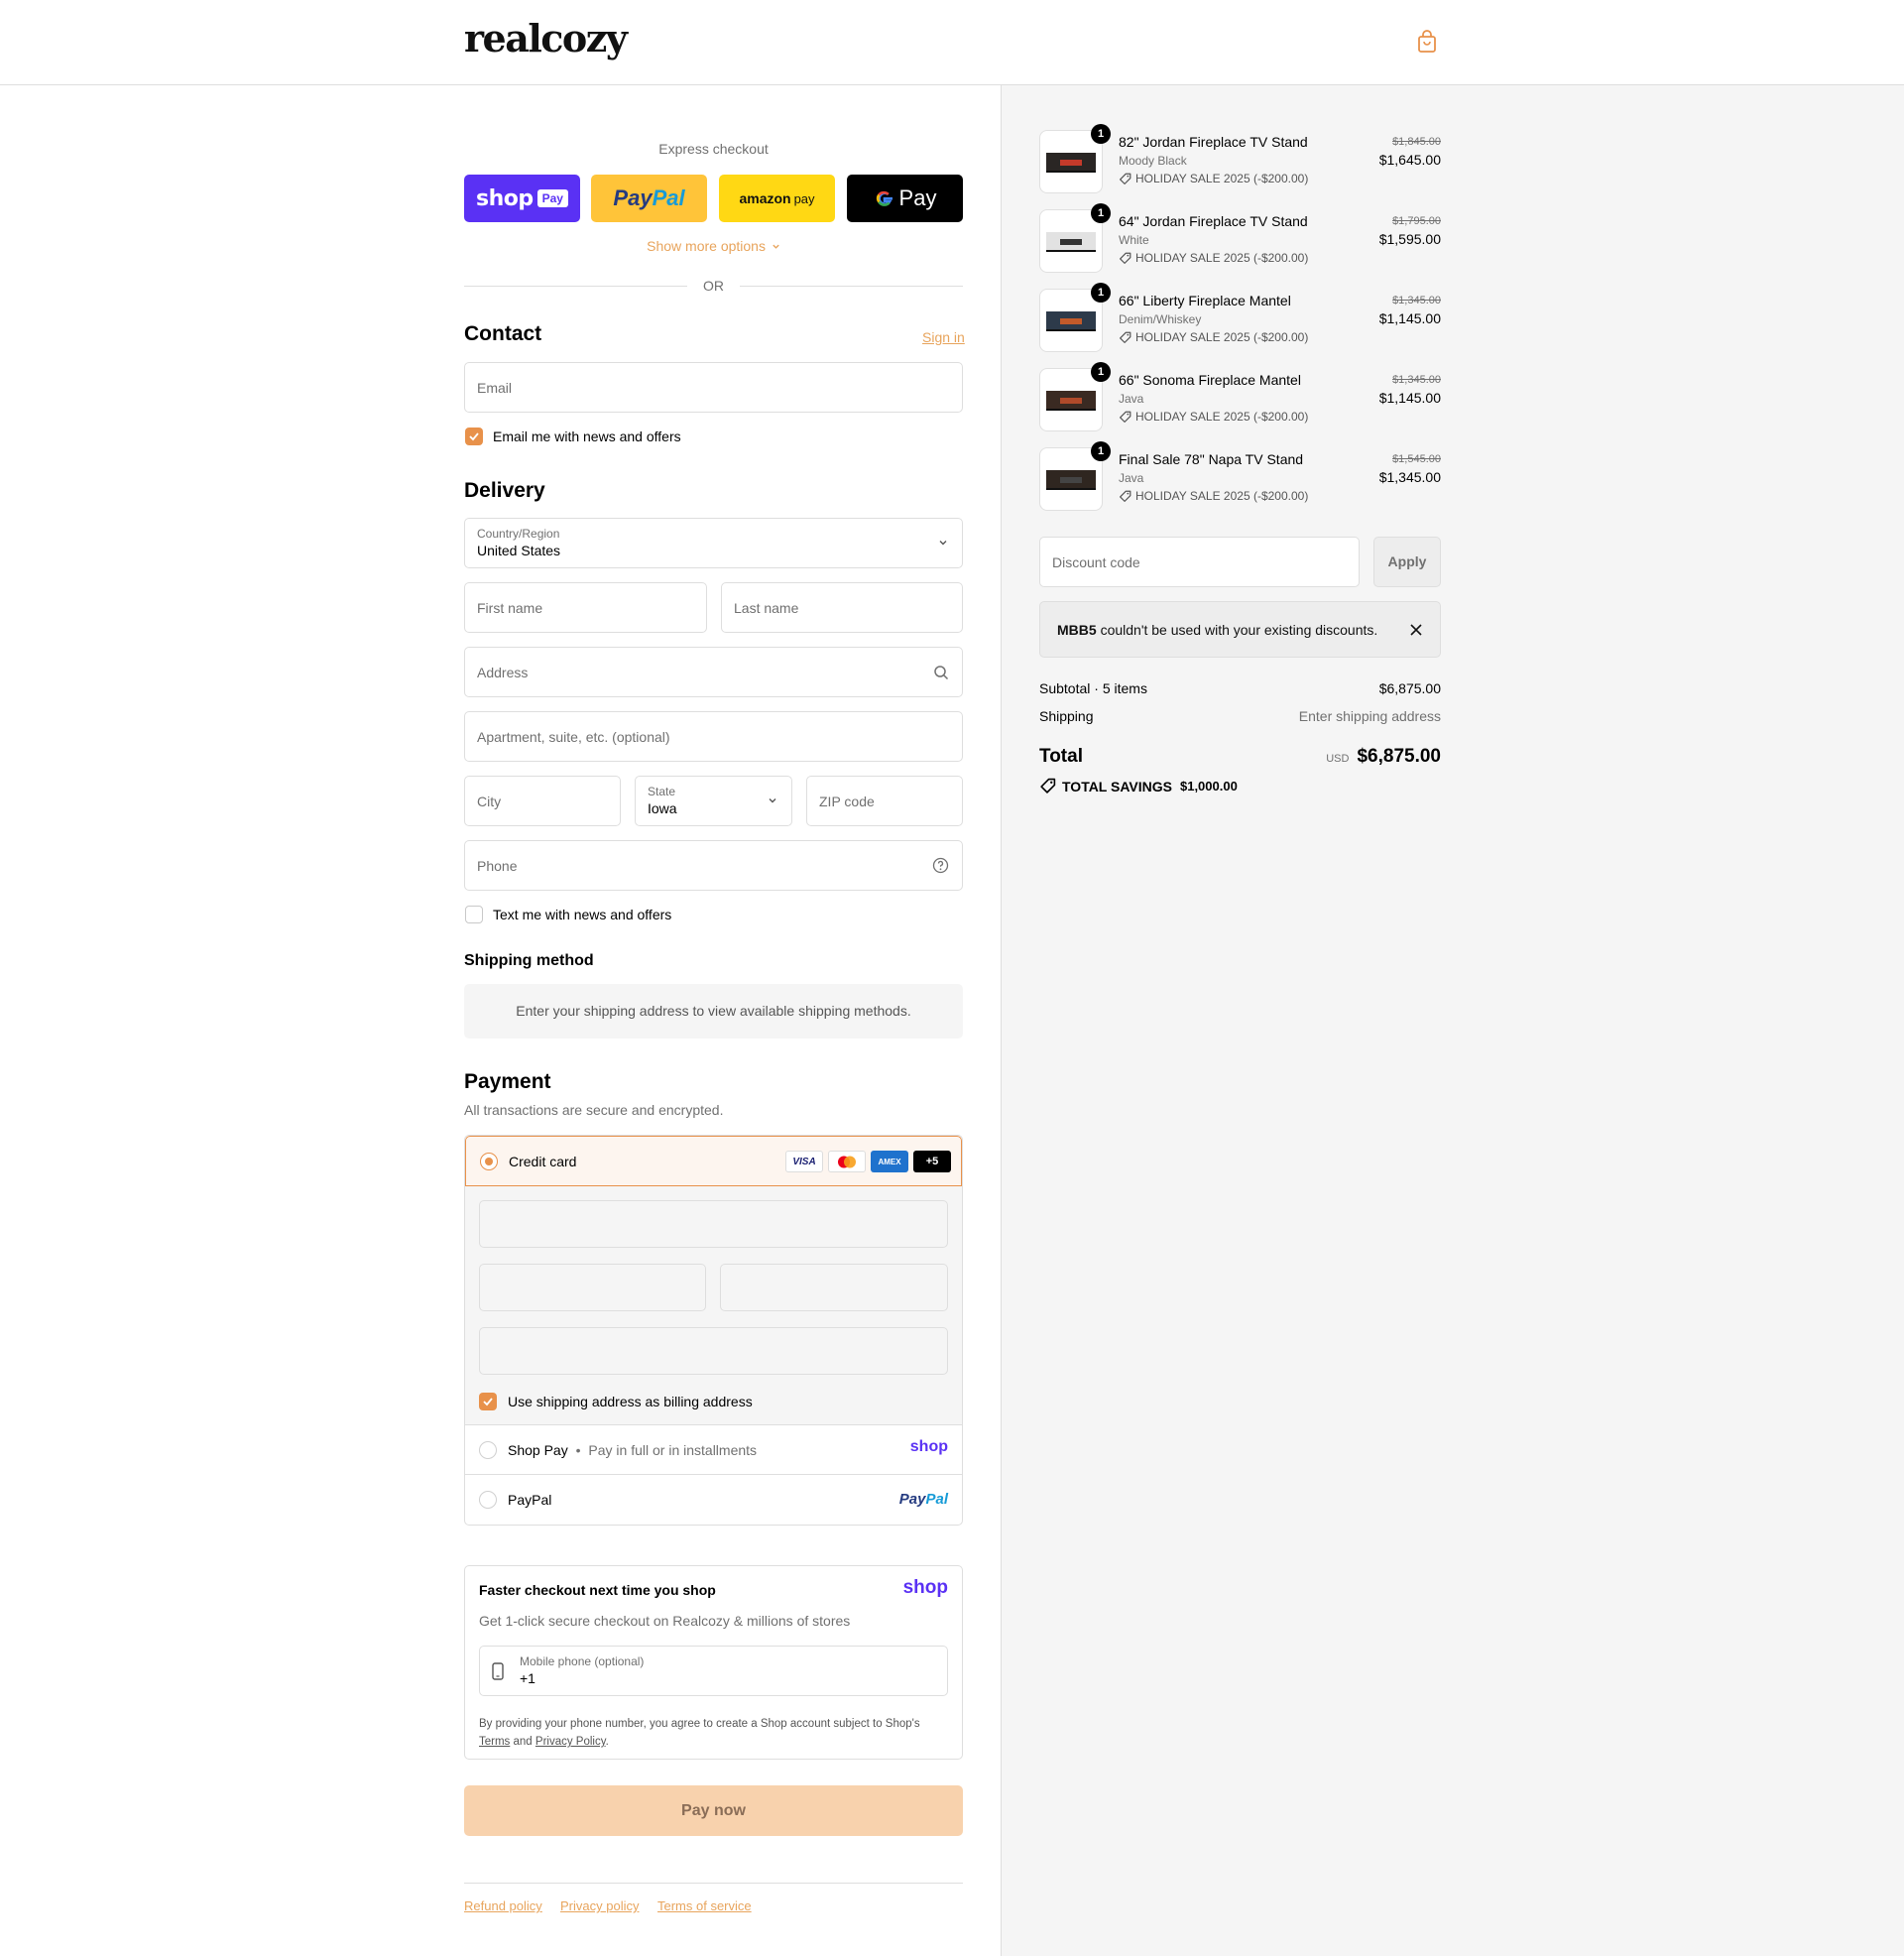  What do you see at coordinates (630, 1401) in the screenshot?
I see `billing-address-label: Use shipping address as billing address` at bounding box center [630, 1401].